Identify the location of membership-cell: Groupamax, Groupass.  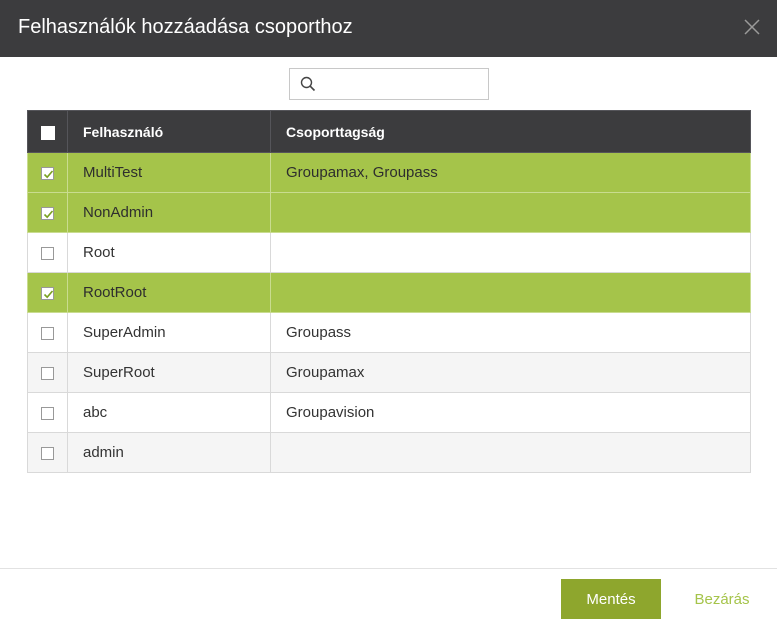
(510, 172).